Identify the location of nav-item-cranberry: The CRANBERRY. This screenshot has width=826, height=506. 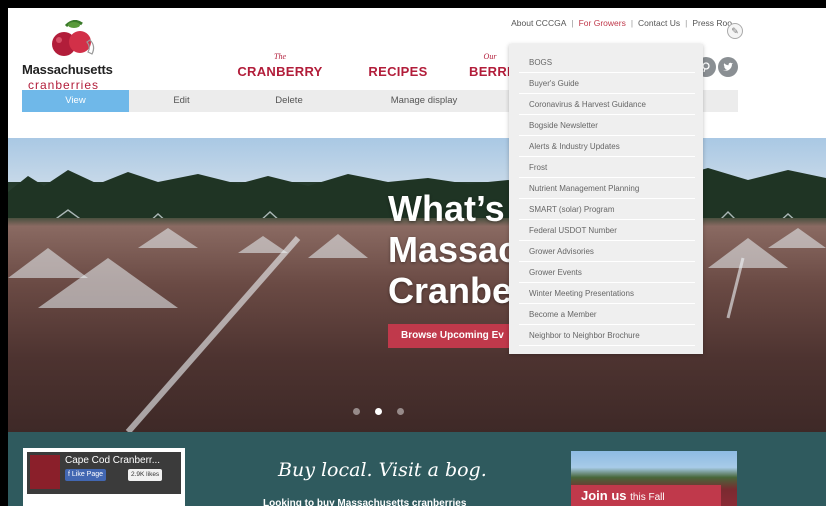
(280, 65).